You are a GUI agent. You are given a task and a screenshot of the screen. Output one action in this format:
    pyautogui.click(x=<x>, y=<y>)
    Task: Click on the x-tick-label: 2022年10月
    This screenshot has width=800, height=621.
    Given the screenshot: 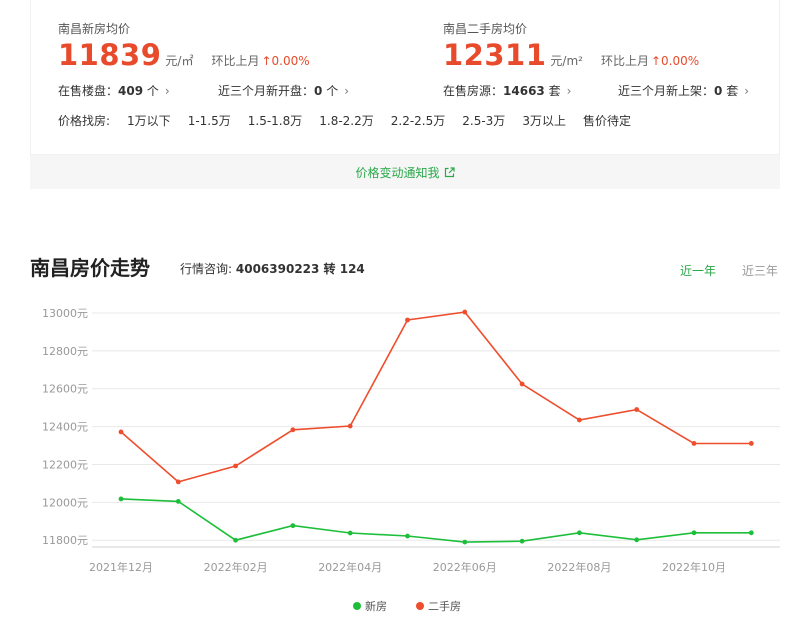 What is the action you would take?
    pyautogui.click(x=694, y=567)
    